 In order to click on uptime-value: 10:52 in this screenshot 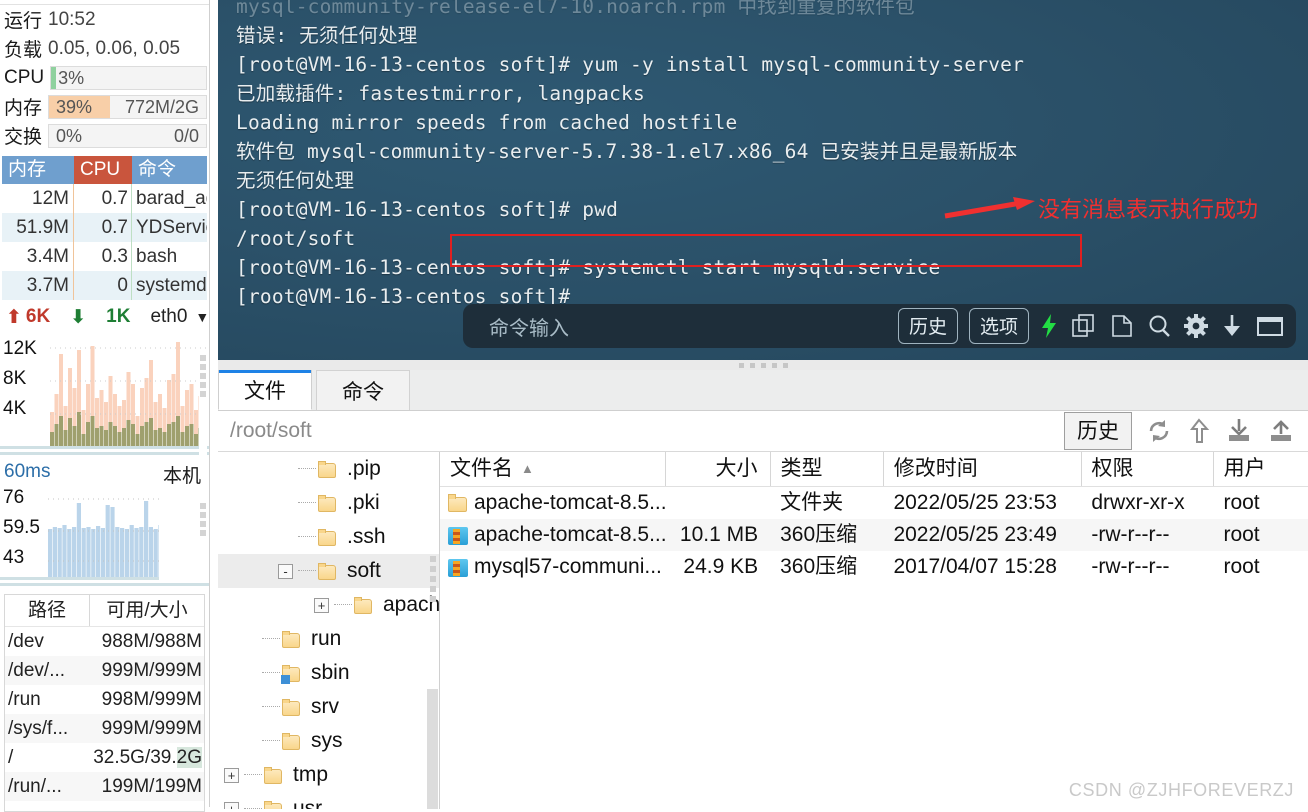, I will do `click(72, 19)`.